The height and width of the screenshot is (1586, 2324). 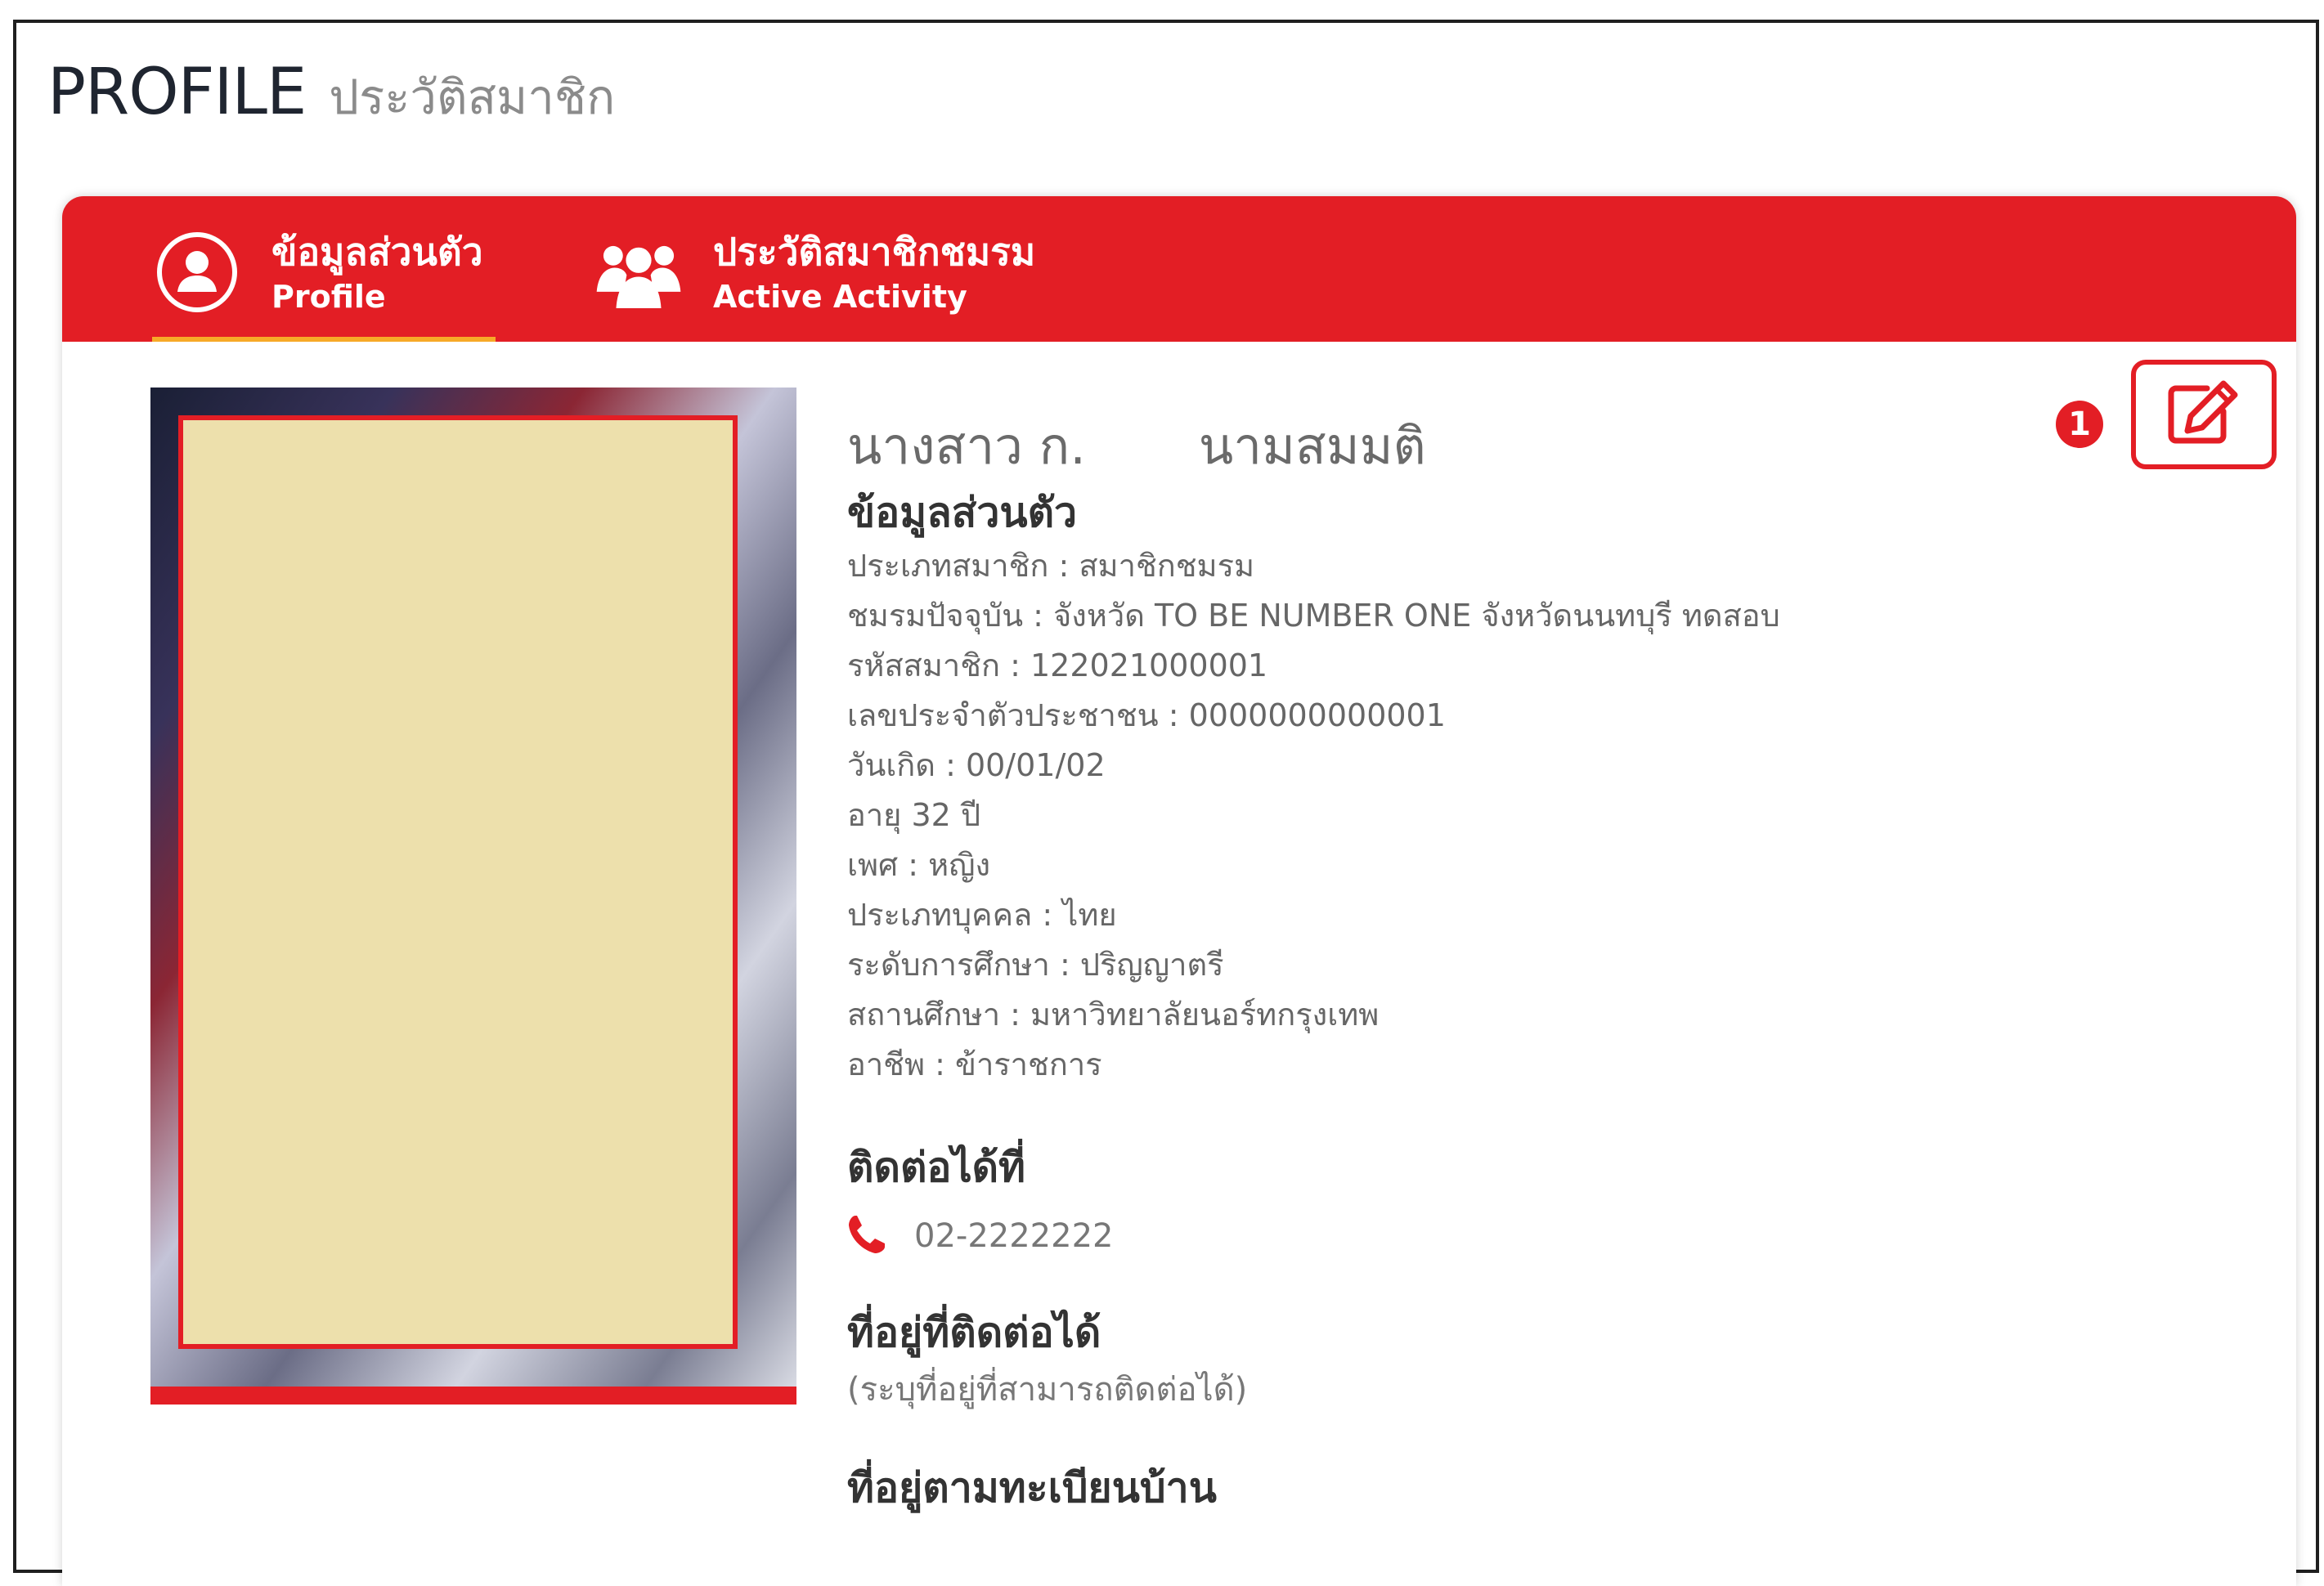 I want to click on page-heading: PROFILE ประวัติสมาชิก, so click(x=331, y=95).